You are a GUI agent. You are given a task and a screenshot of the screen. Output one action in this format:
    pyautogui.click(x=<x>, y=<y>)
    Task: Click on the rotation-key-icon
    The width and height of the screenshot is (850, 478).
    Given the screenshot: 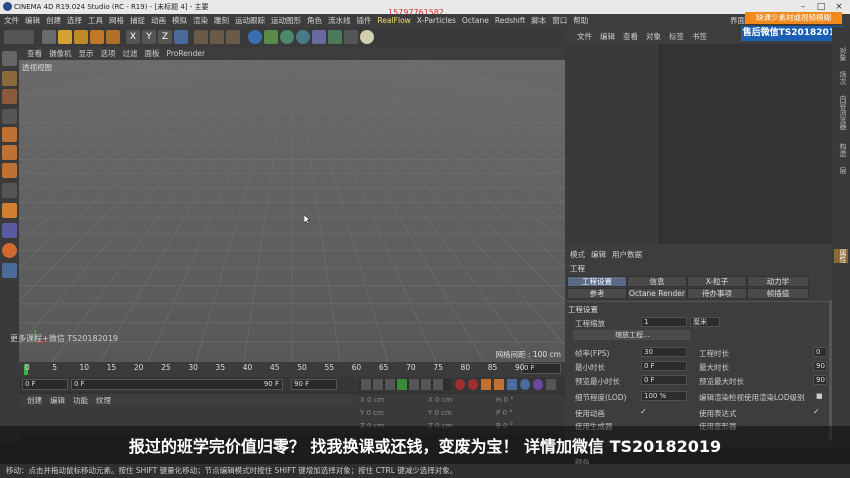 What is the action you would take?
    pyautogui.click(x=525, y=384)
    